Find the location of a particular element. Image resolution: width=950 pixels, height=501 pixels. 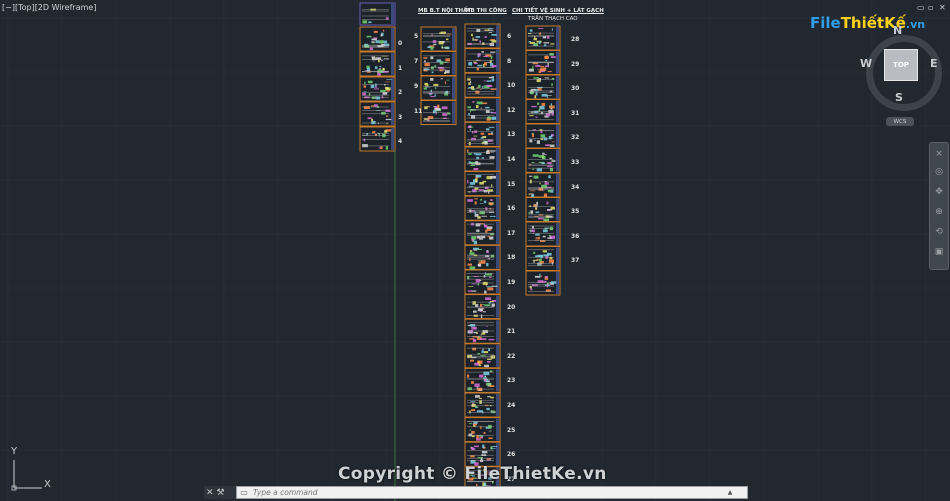

sheet-number: 21 is located at coordinates (511, 332).